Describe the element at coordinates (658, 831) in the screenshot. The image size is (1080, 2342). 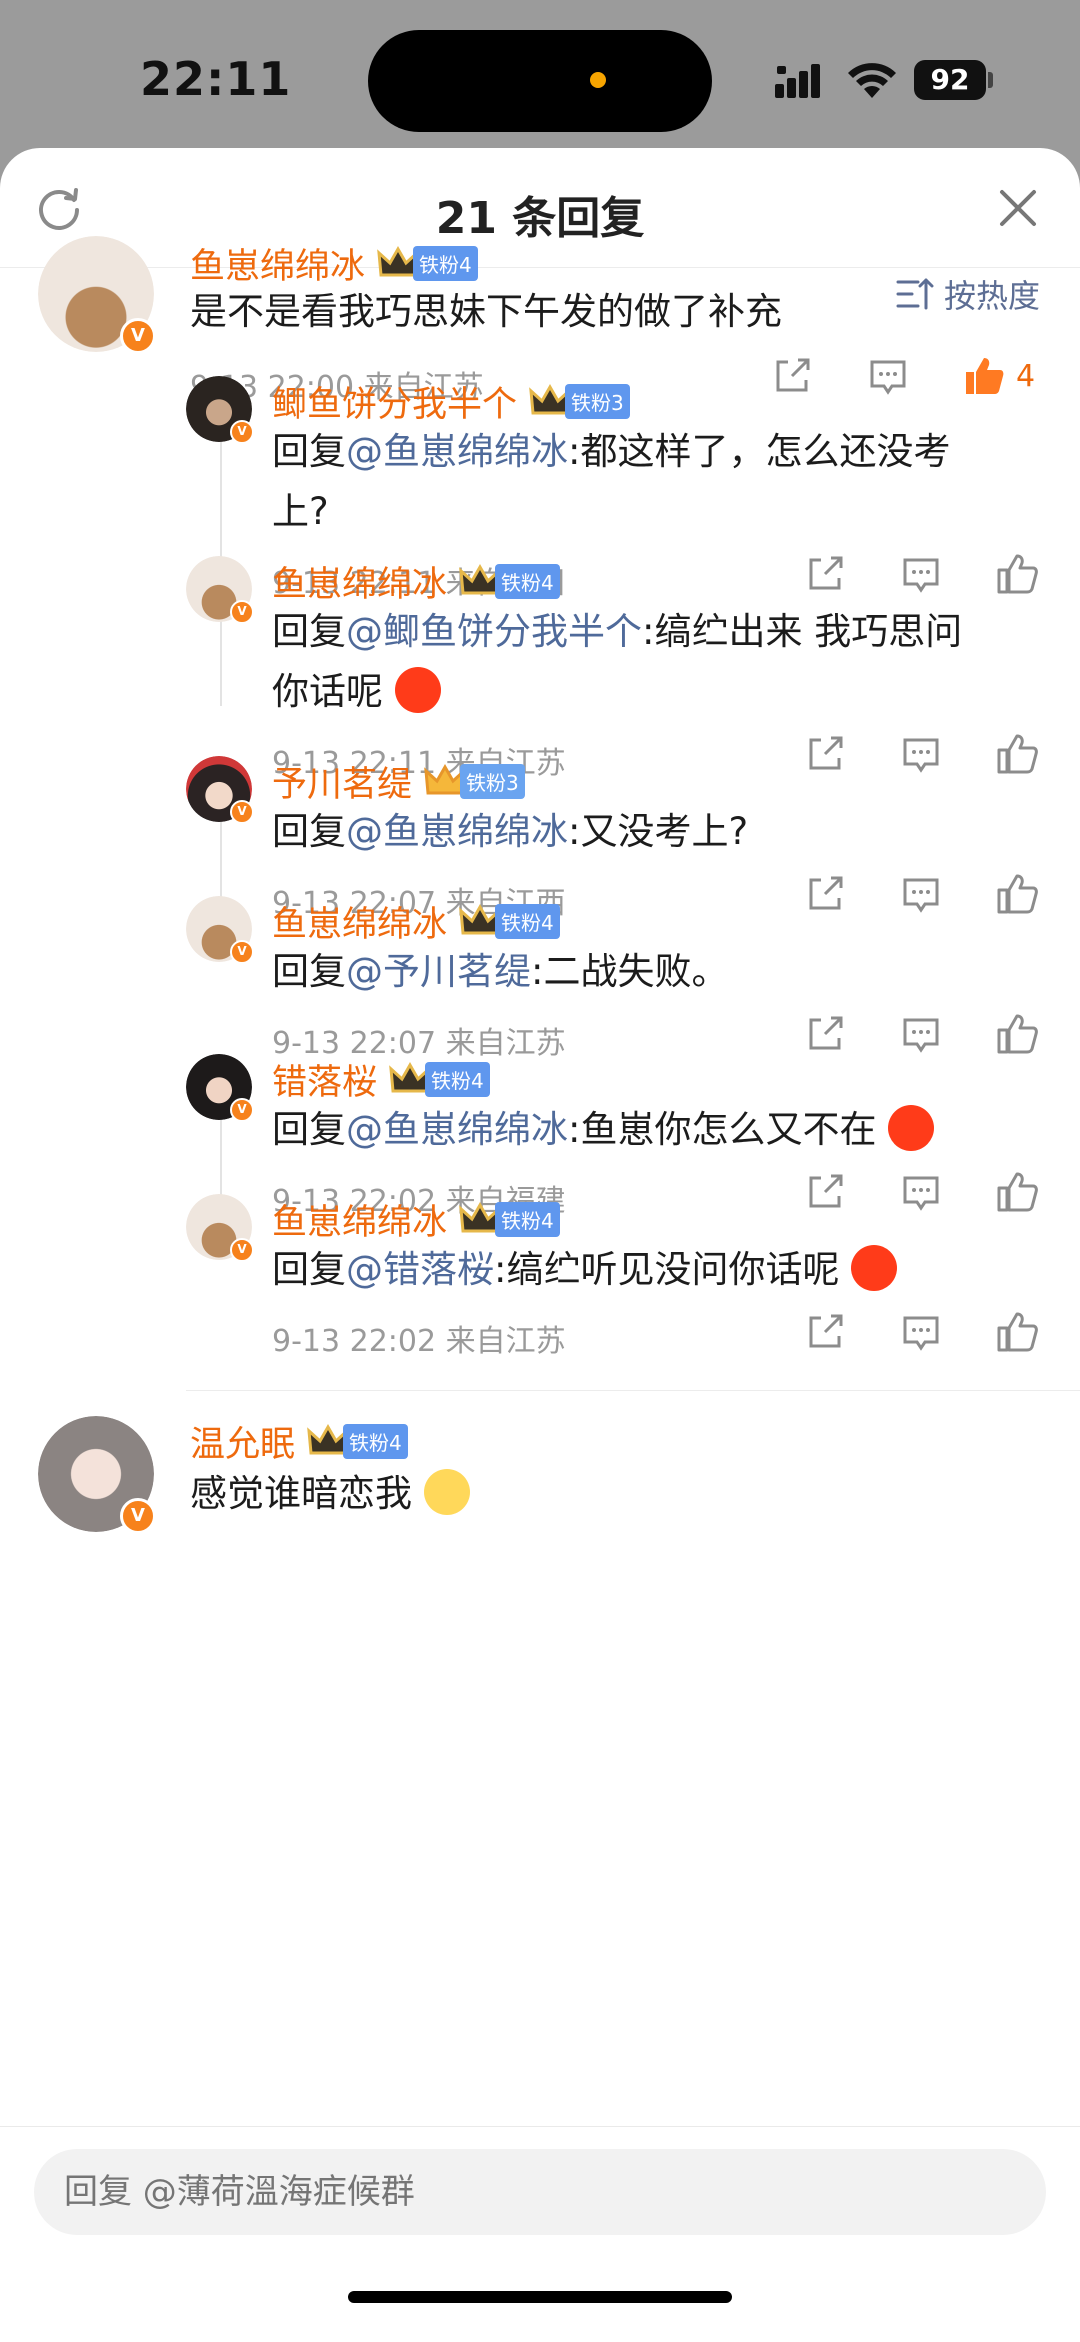
I see `reply-body: :又没考上?` at that location.